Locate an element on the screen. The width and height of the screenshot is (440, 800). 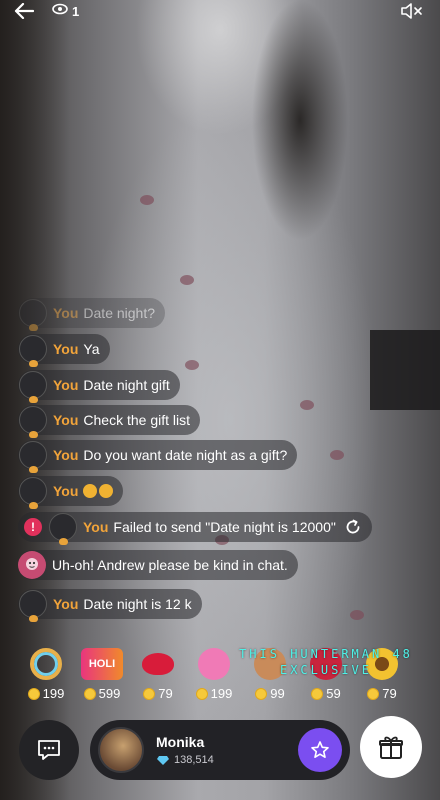
diamond-count: 138,514 is located at coordinates (194, 760).